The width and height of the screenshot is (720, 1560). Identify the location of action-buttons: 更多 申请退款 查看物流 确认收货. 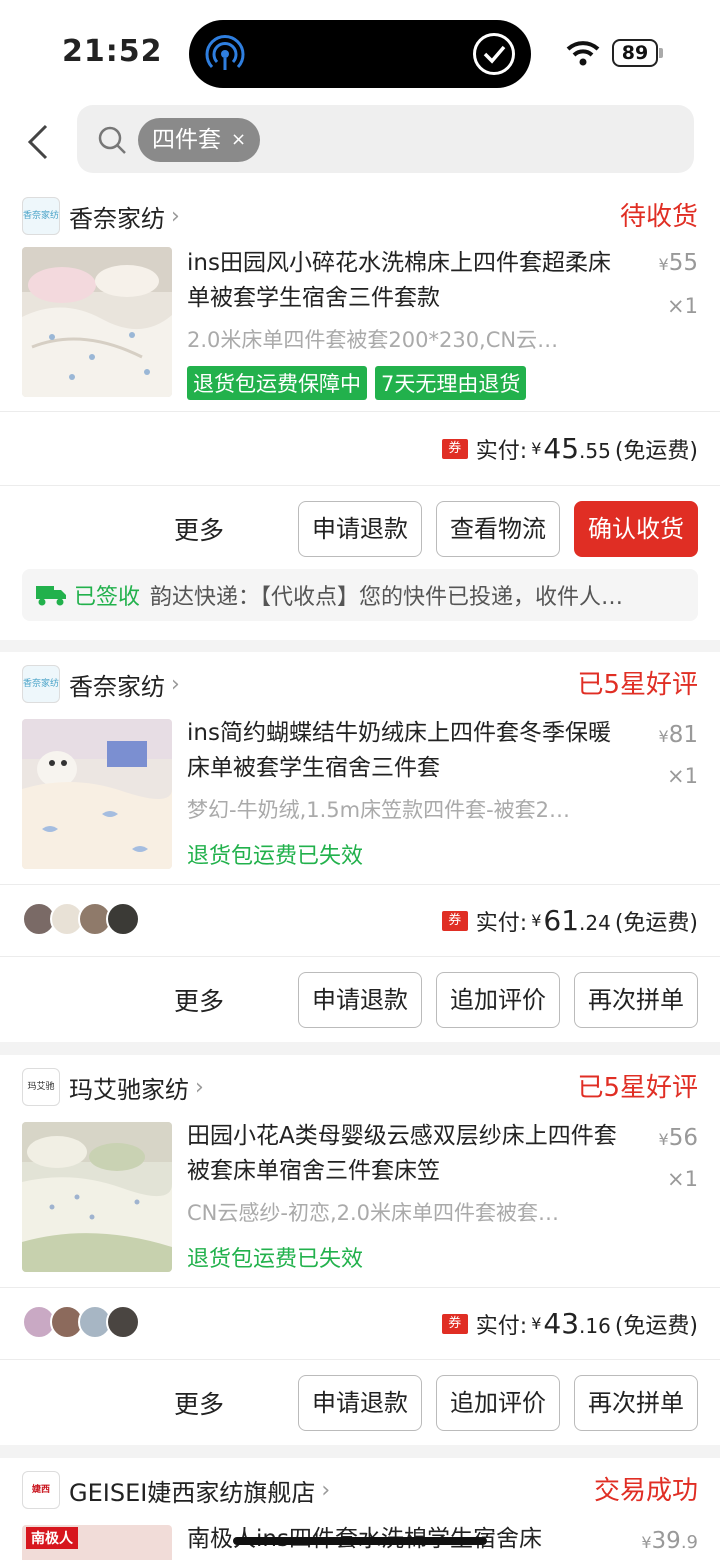
(436, 529).